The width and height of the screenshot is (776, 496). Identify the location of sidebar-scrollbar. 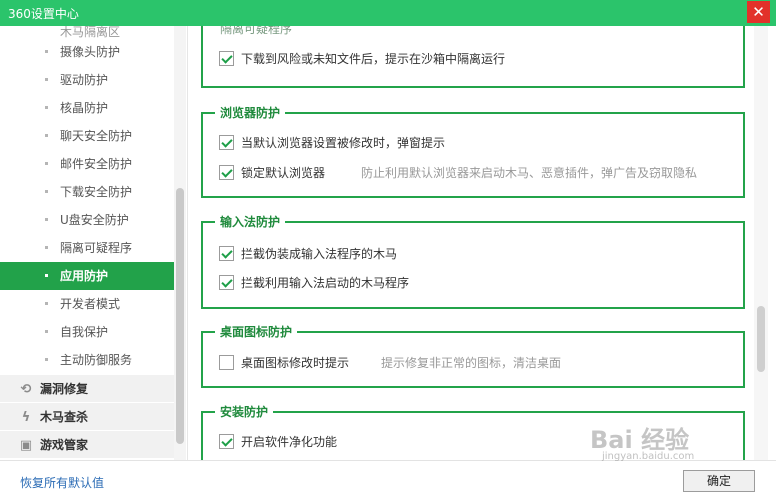
(180, 243).